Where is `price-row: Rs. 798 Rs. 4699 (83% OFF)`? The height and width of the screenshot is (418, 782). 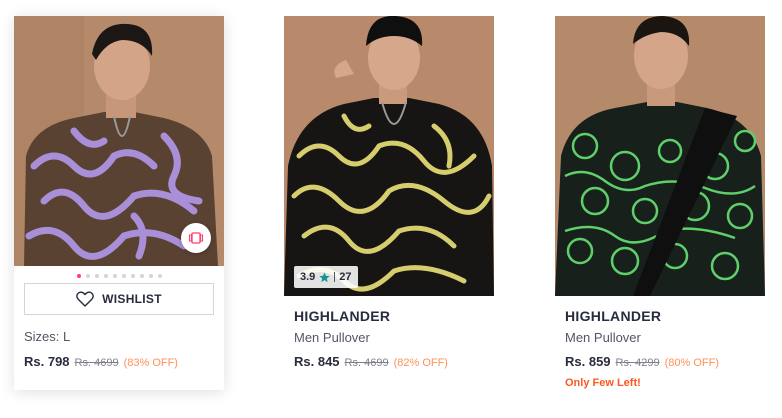 price-row: Rs. 798 Rs. 4699 (83% OFF) is located at coordinates (101, 361).